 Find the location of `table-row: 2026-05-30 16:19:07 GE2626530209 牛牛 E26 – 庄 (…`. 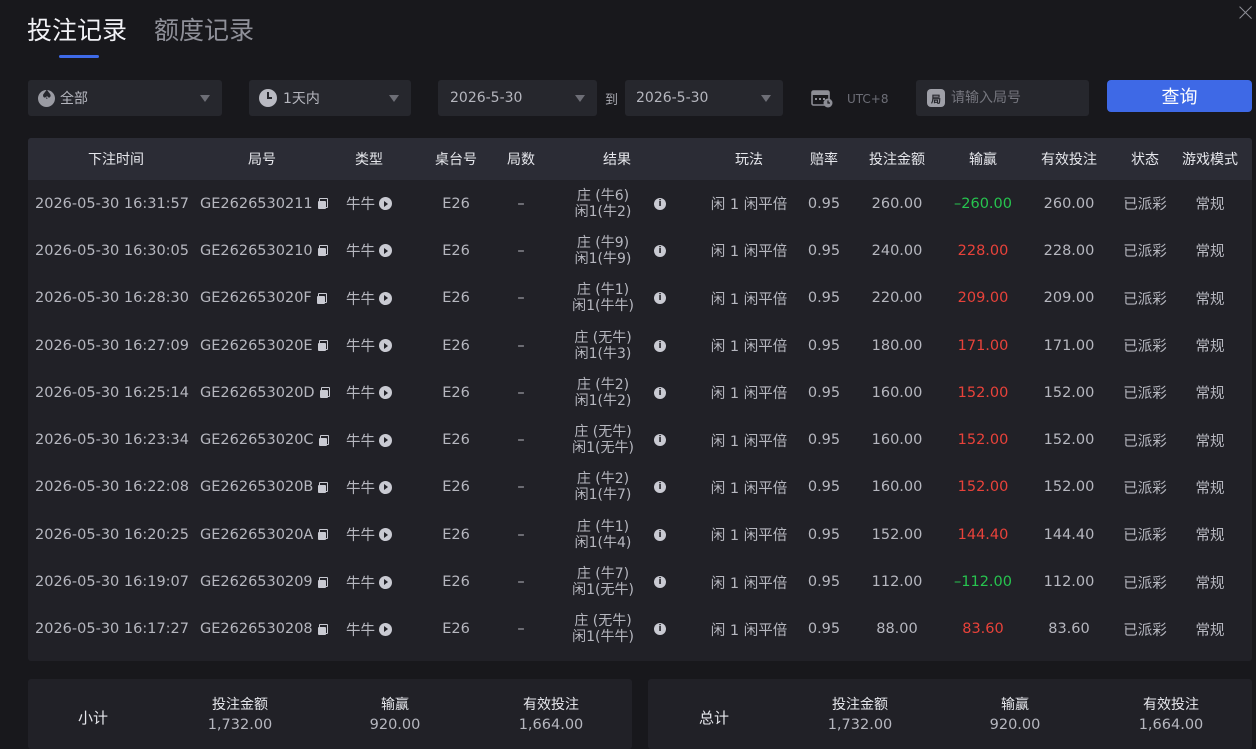

table-row: 2026-05-30 16:19:07 GE2626530209 牛牛 E26 – 庄 (… is located at coordinates (640, 581).